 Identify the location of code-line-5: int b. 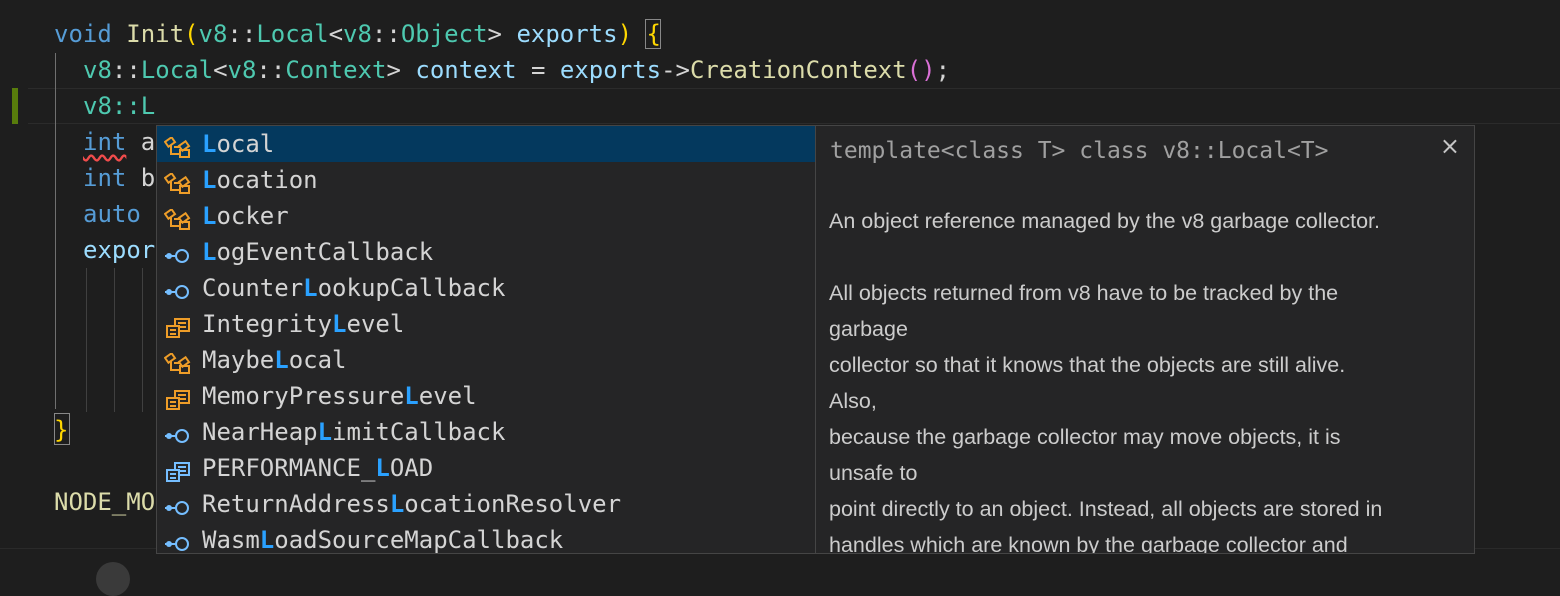
(119, 178).